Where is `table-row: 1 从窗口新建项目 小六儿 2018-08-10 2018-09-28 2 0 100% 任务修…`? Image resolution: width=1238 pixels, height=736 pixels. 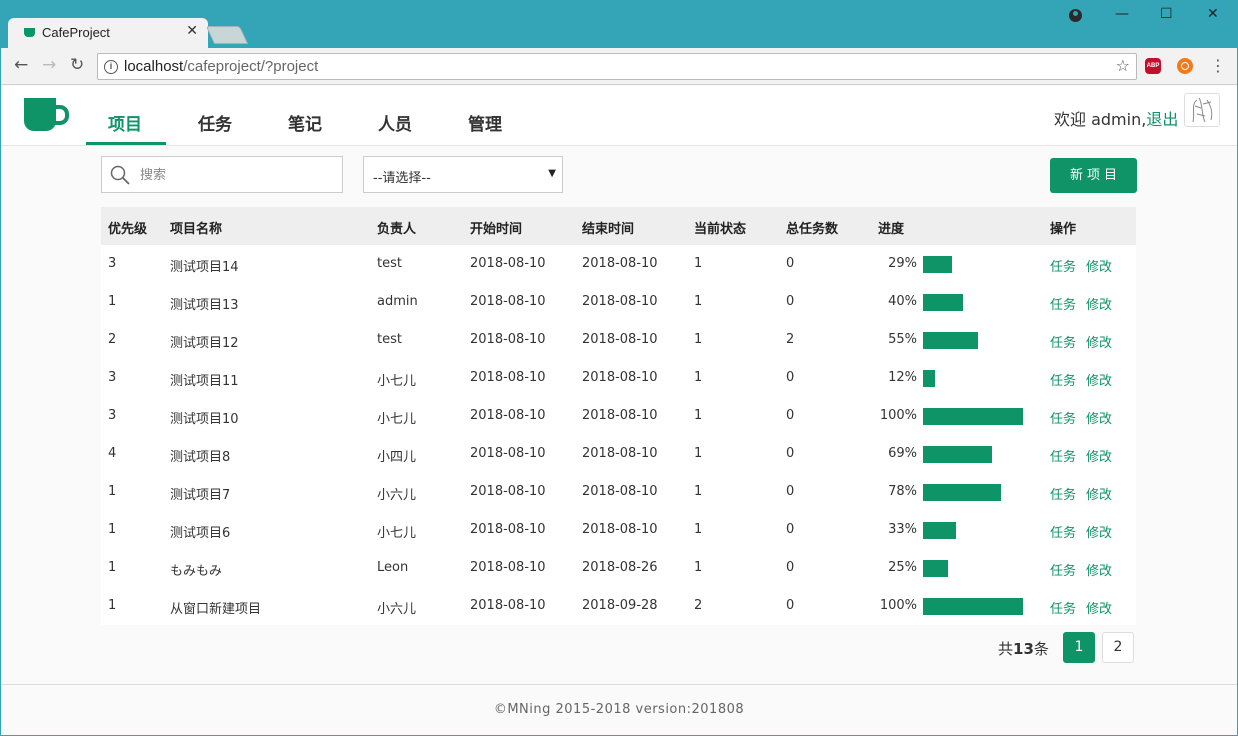 table-row: 1 从窗口新建项目 小六儿 2018-08-10 2018-09-28 2 0 100% 任务修… is located at coordinates (618, 606).